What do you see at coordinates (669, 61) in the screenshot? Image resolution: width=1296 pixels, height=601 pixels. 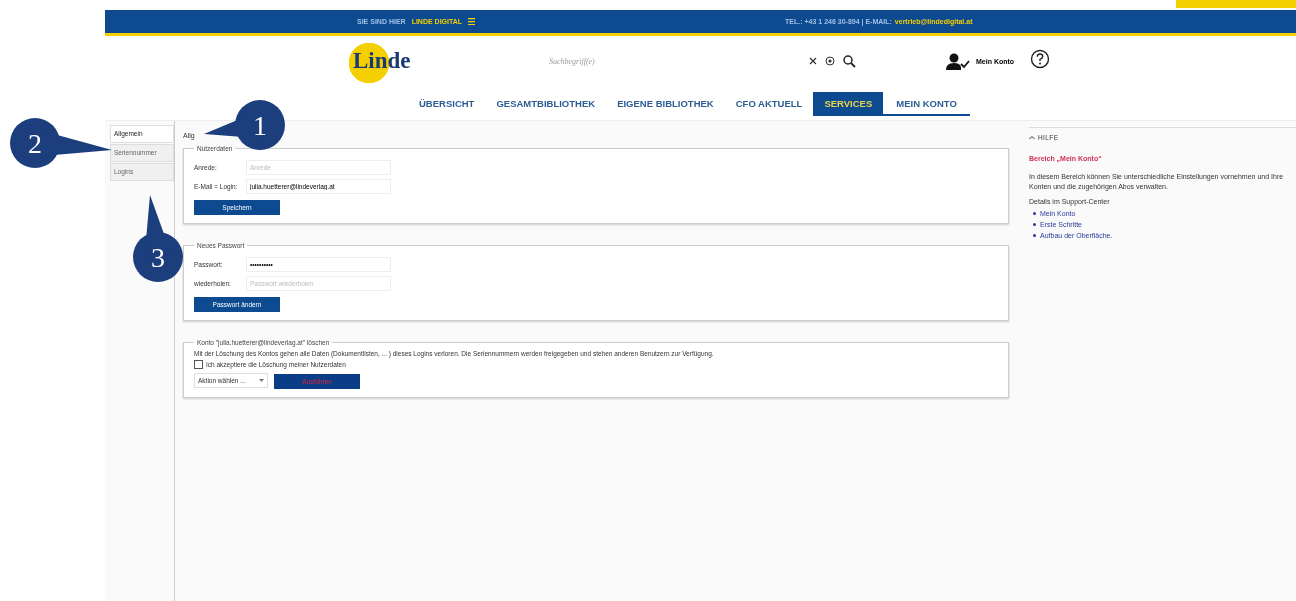 I see `search-field: Suchbegriff(e)` at bounding box center [669, 61].